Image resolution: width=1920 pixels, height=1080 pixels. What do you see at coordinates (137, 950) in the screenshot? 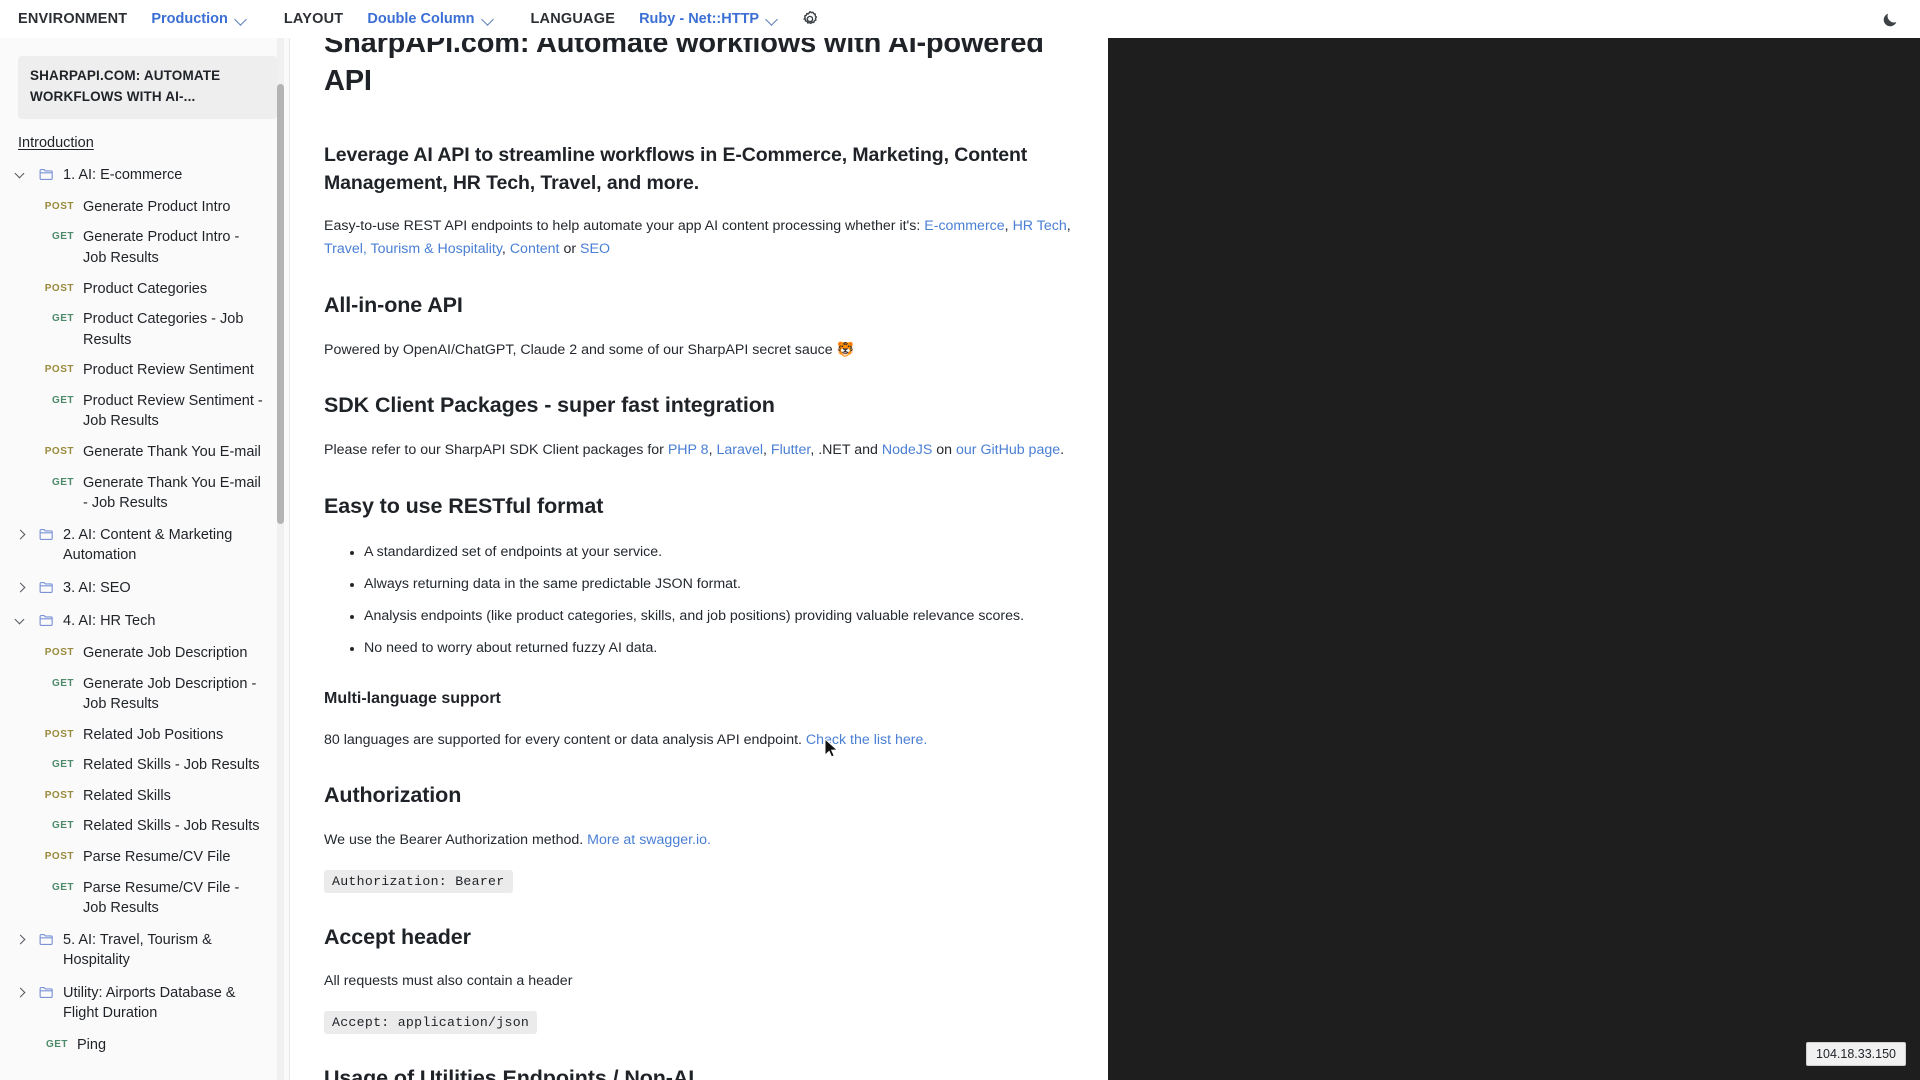
I see `sidebar-section-label: 5. AI: Travel, Tourism & Hospitality` at bounding box center [137, 950].